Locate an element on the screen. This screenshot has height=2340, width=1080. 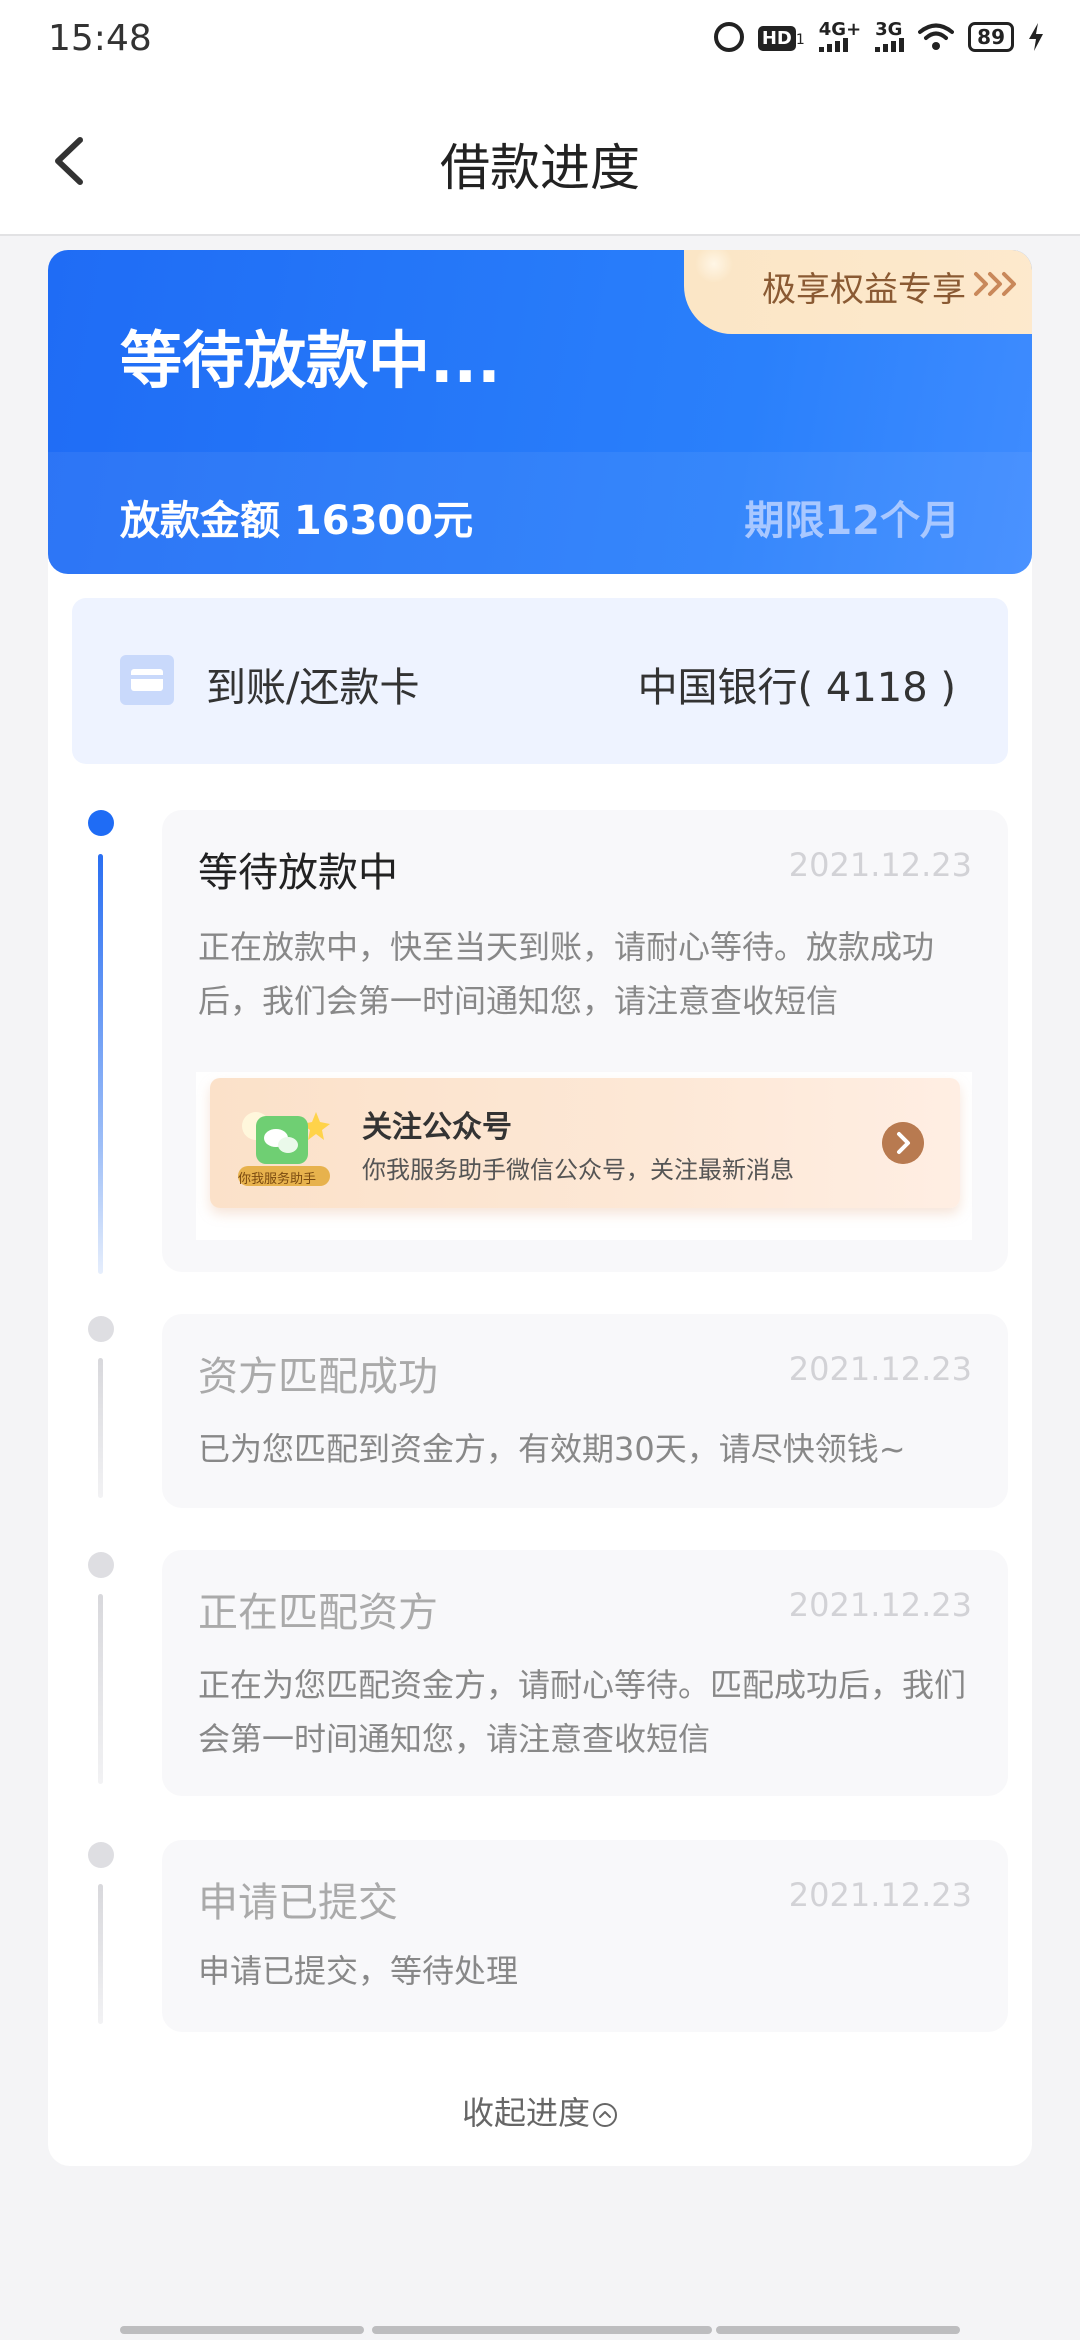
follow-official-account-banner: 你我服务助手 关注公众号 你我服务助手微信公众号，关注最新消息 is located at coordinates (585, 1143).